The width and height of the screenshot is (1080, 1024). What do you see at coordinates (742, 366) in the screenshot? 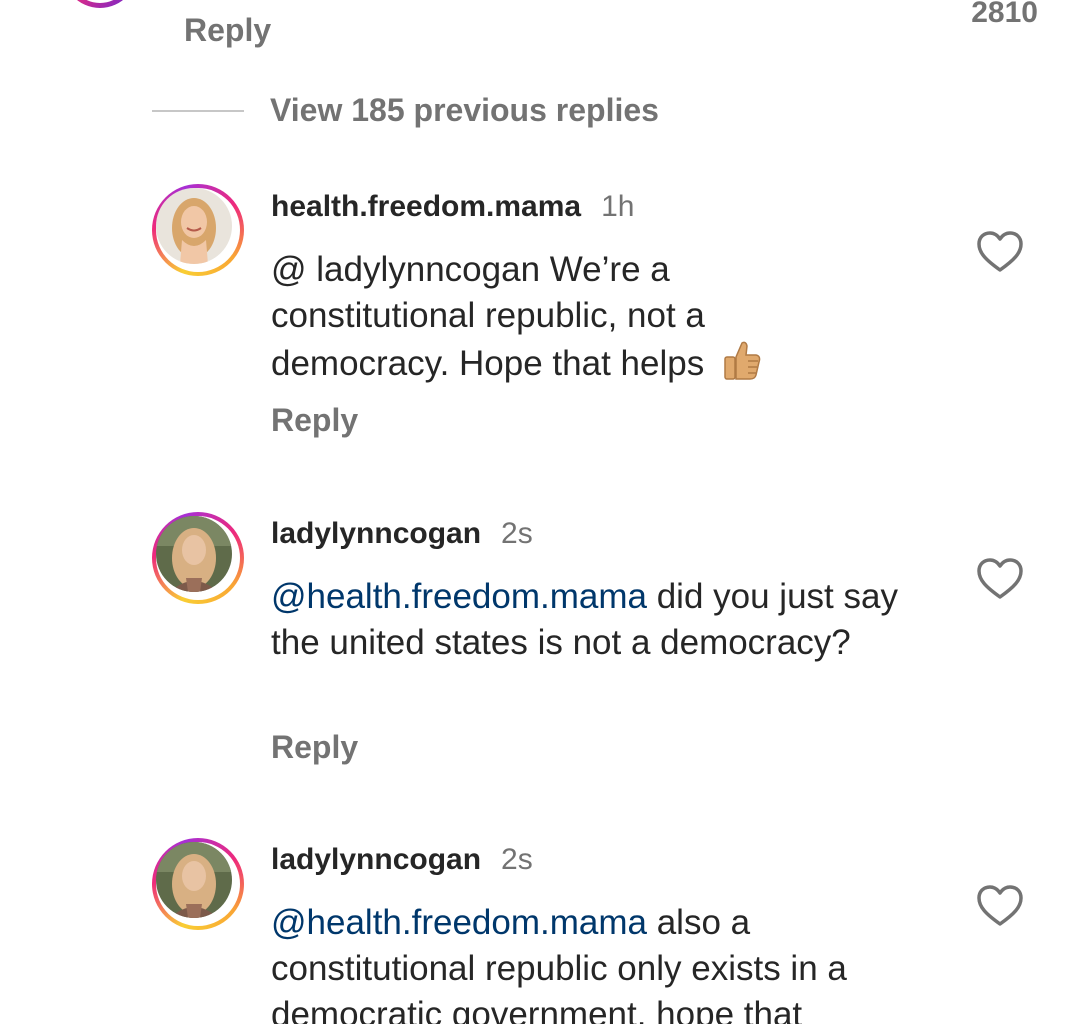
I see `thumbs-up-icon` at bounding box center [742, 366].